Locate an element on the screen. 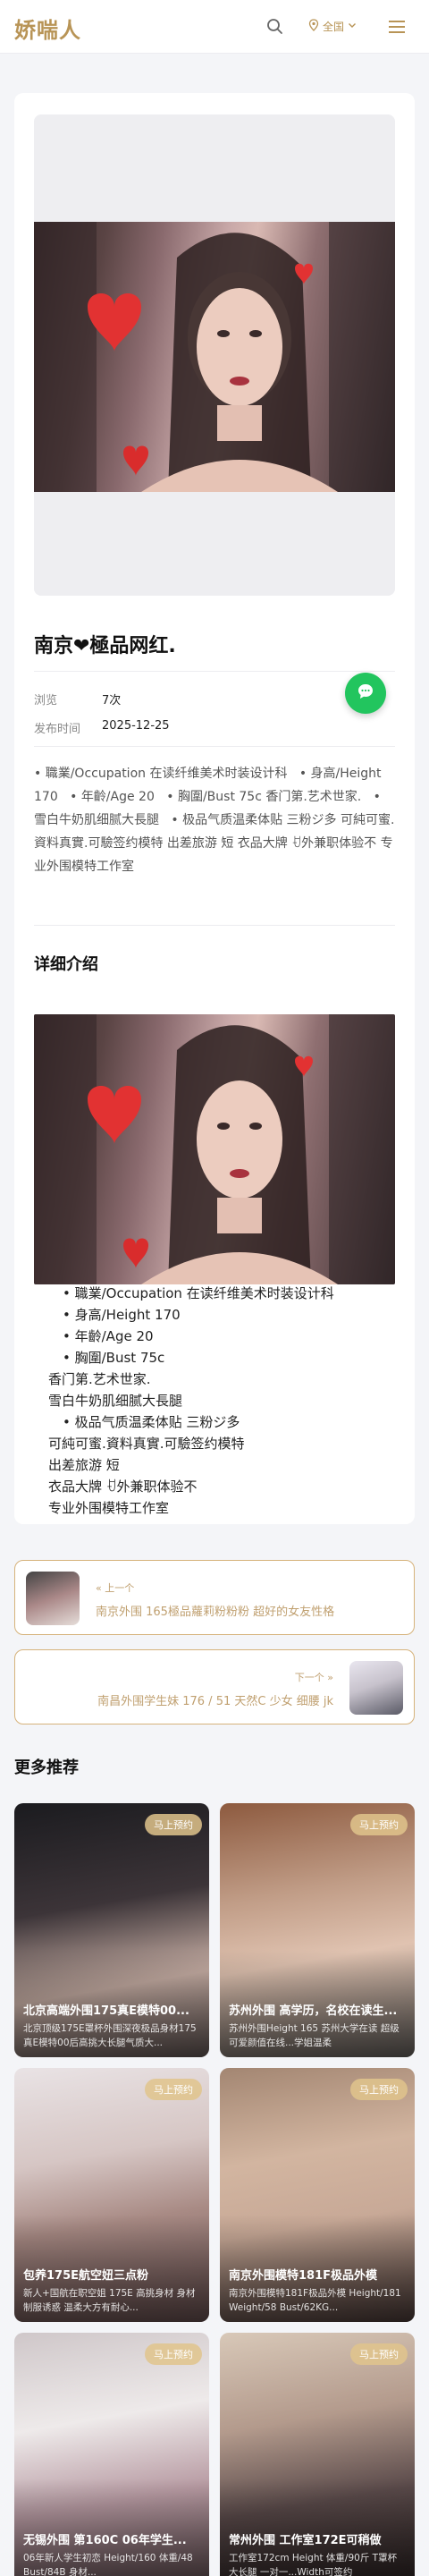  summary-item: 職業/Occupation 在读纤维美术时装设计科 is located at coordinates (161, 774).